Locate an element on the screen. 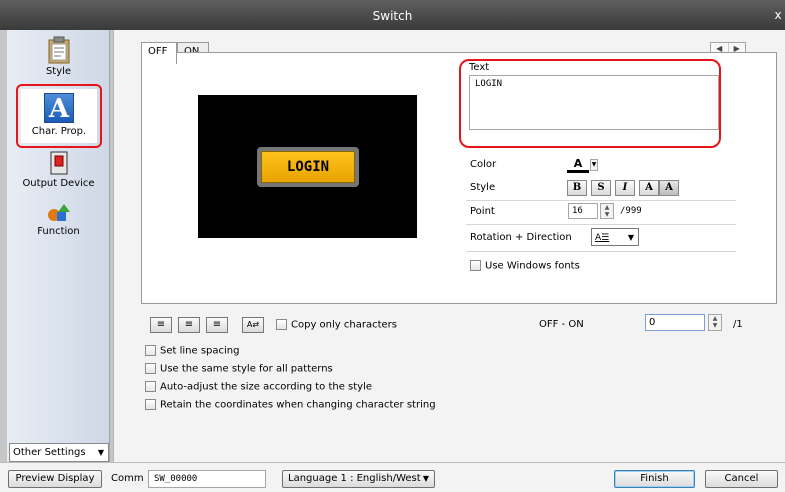  swap-chars-button: A⇄ is located at coordinates (253, 325).